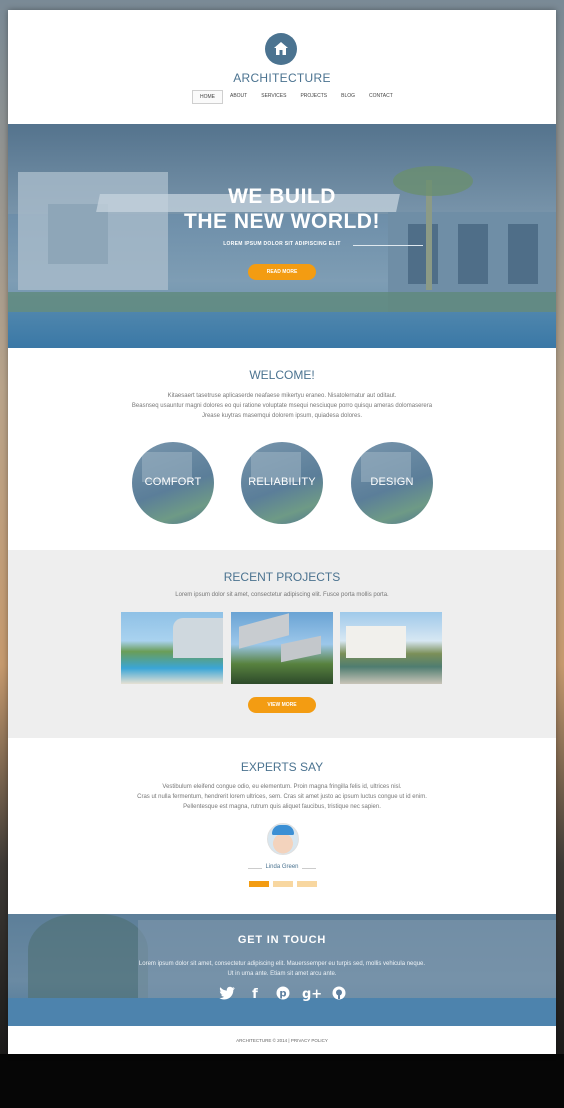 The image size is (564, 1108). I want to click on nav-home: HOME, so click(207, 97).